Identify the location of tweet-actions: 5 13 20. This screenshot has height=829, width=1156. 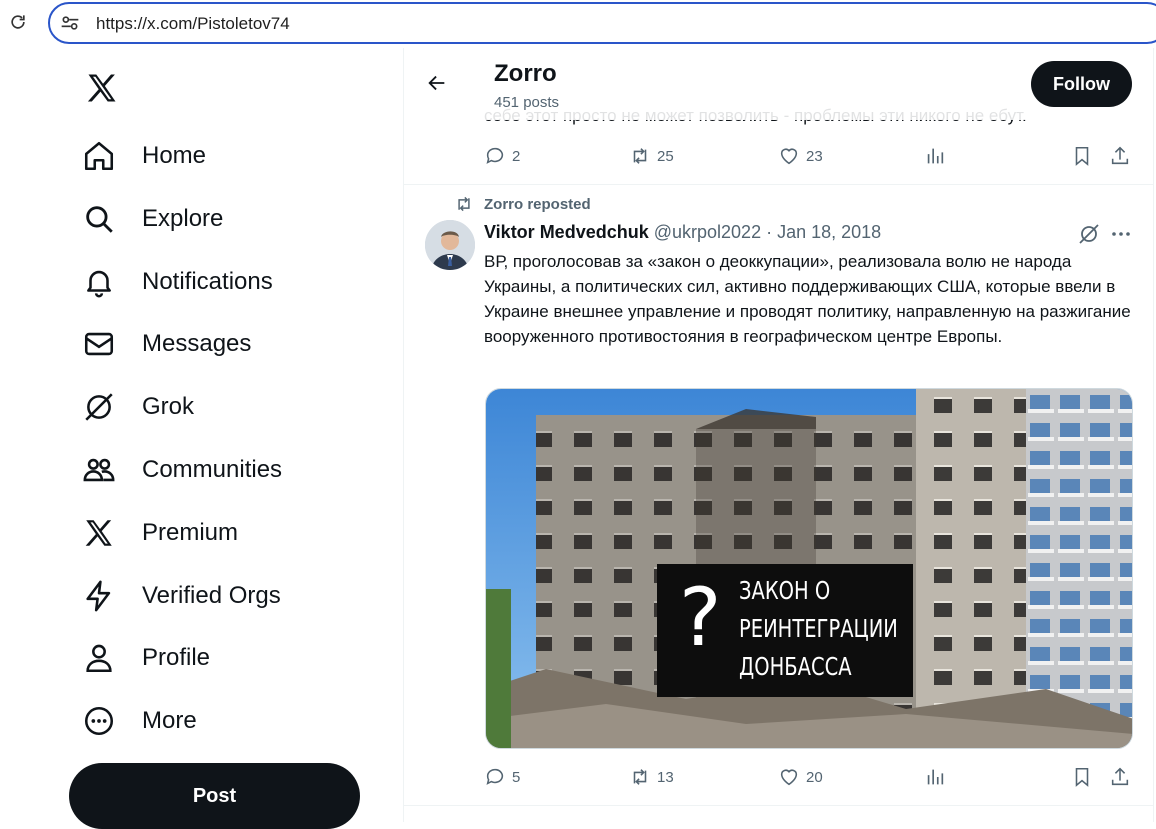
(809, 778).